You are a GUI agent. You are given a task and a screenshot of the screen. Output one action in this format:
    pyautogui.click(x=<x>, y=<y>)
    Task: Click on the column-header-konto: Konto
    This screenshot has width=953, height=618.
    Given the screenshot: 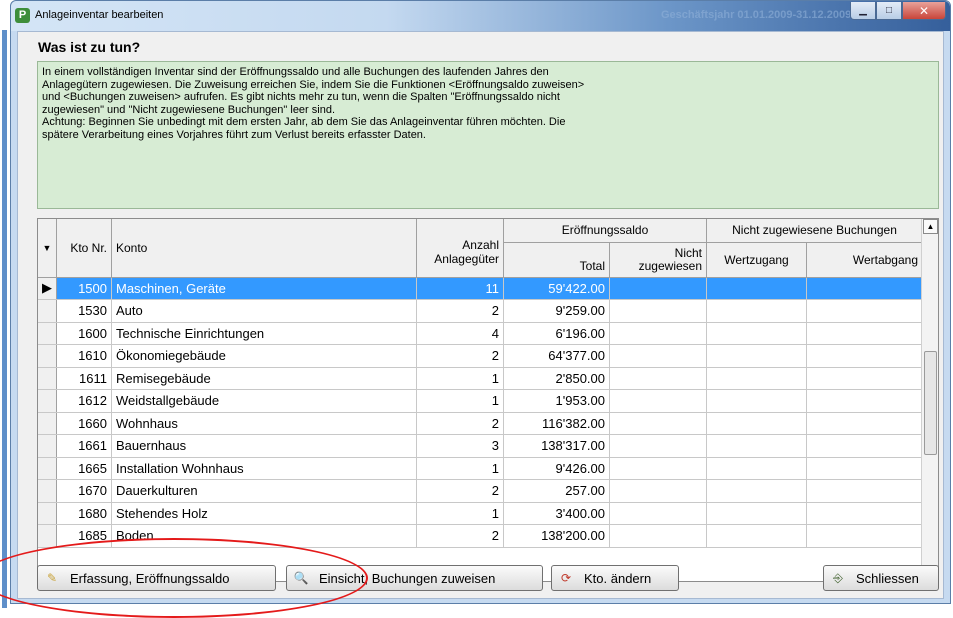 What is the action you would take?
    pyautogui.click(x=264, y=248)
    